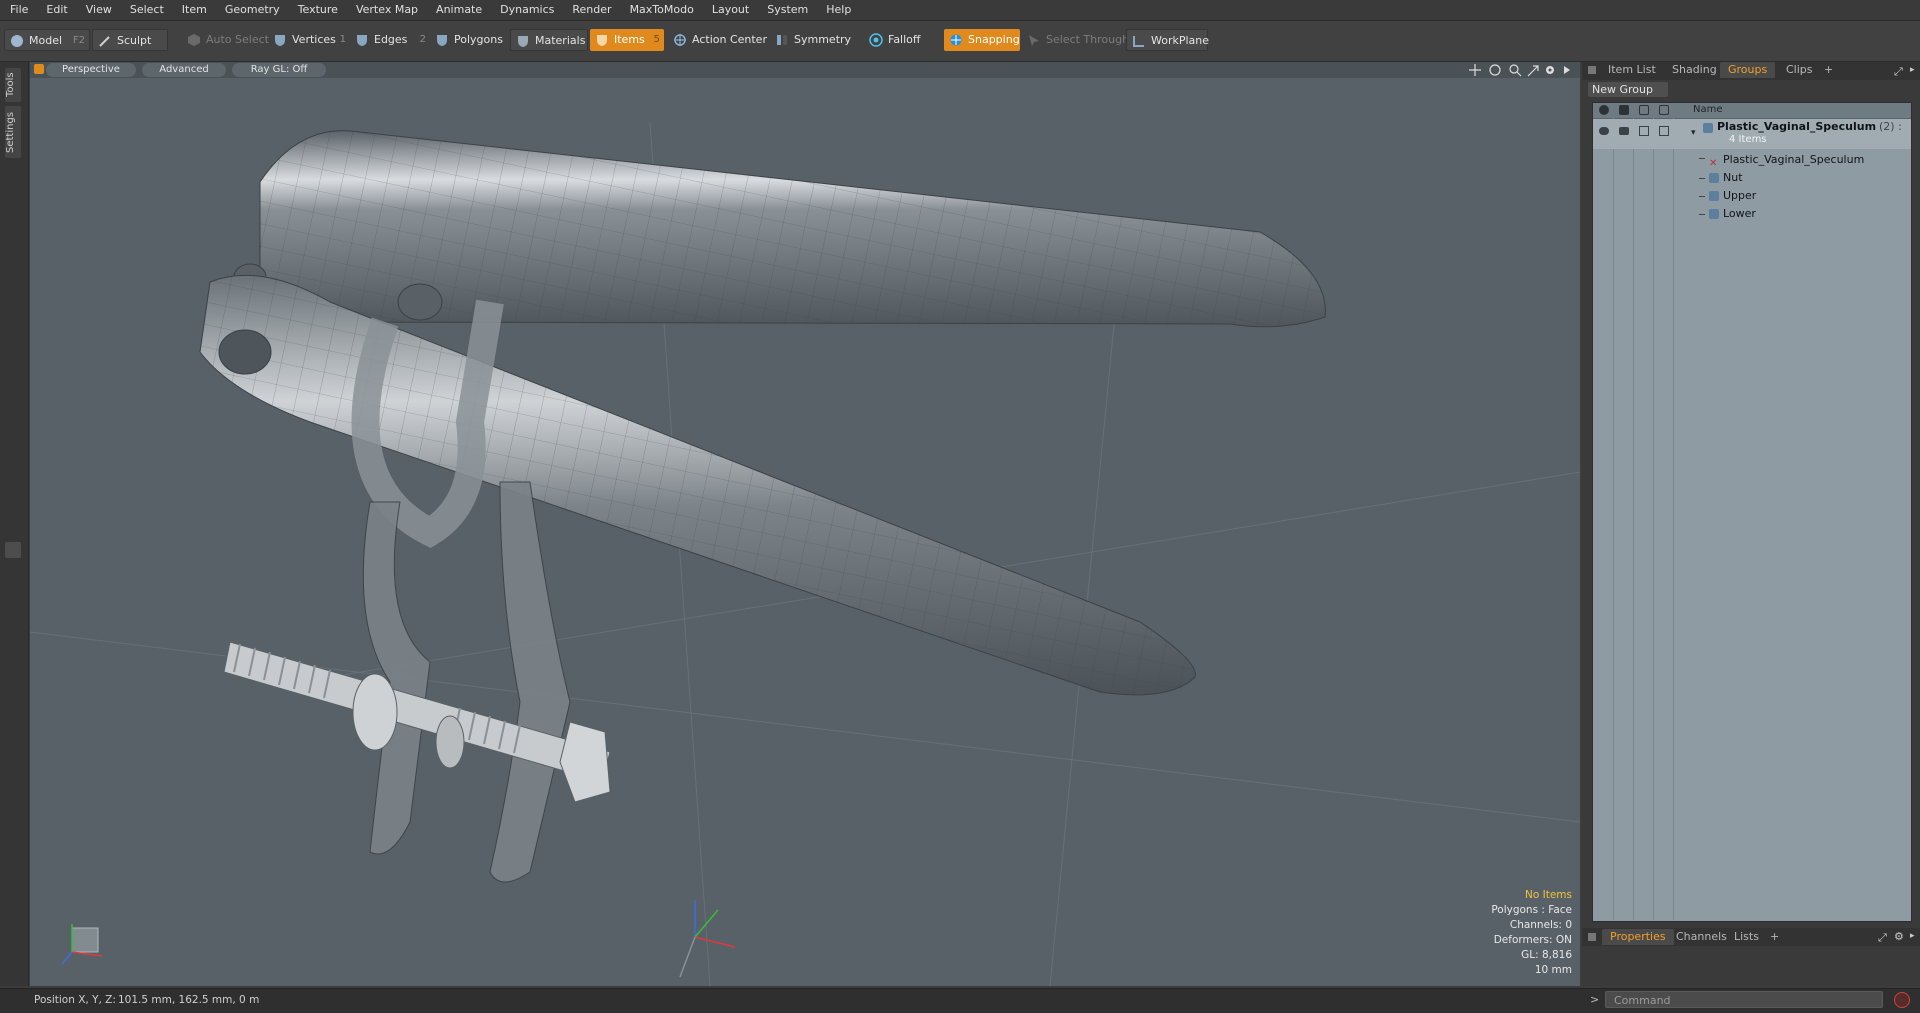 This screenshot has height=1013, width=1920. What do you see at coordinates (1628, 89) in the screenshot?
I see `new-group-button: New Group` at bounding box center [1628, 89].